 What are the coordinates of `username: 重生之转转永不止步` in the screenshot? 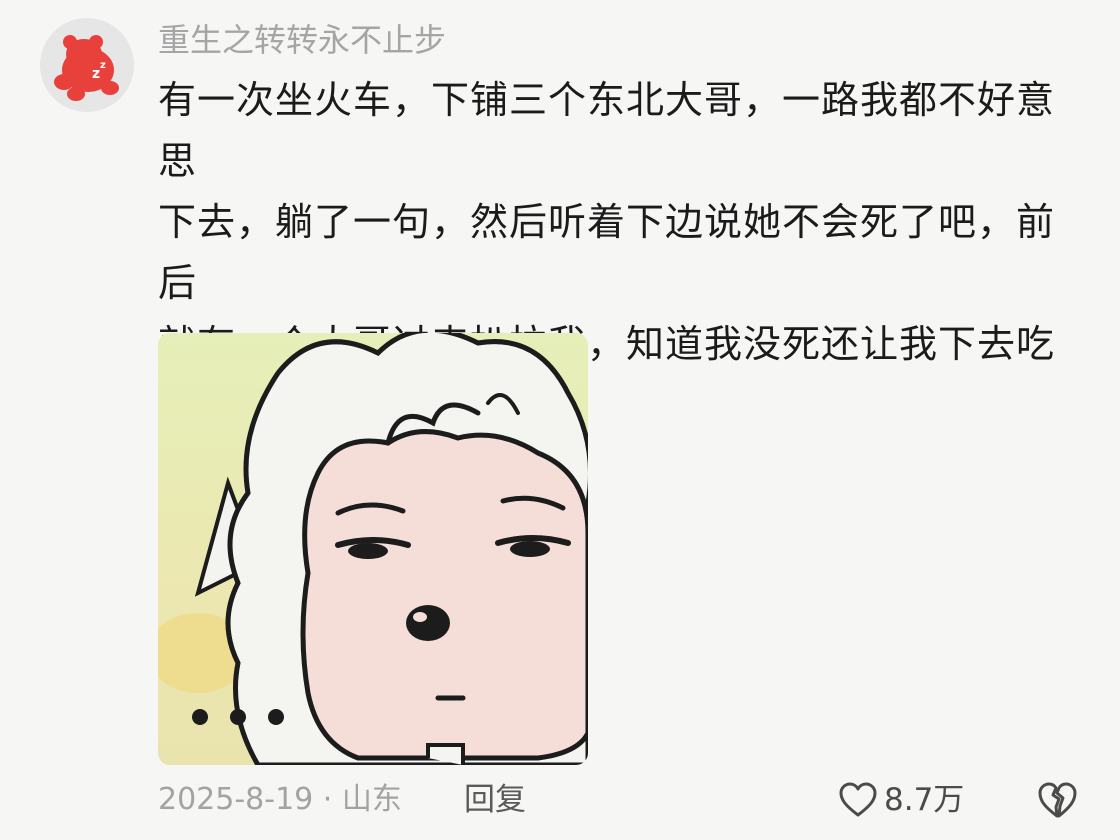 It's located at (302, 40).